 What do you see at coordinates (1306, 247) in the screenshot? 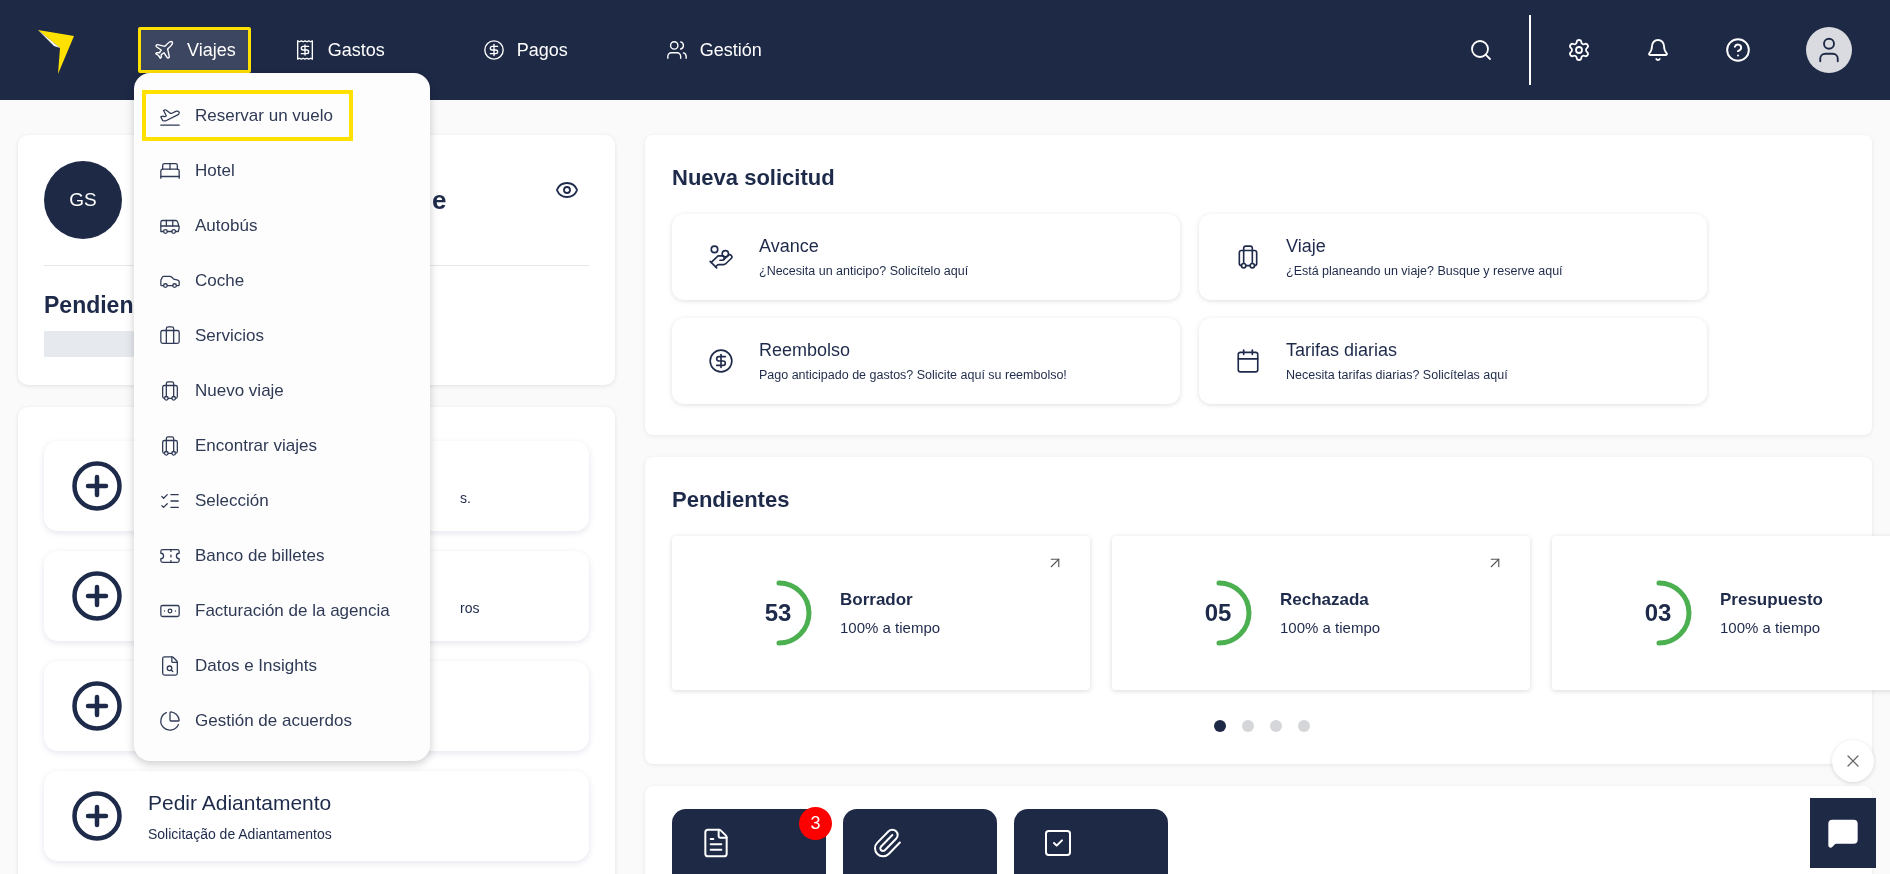
I see `tile-title: Viaje` at bounding box center [1306, 247].